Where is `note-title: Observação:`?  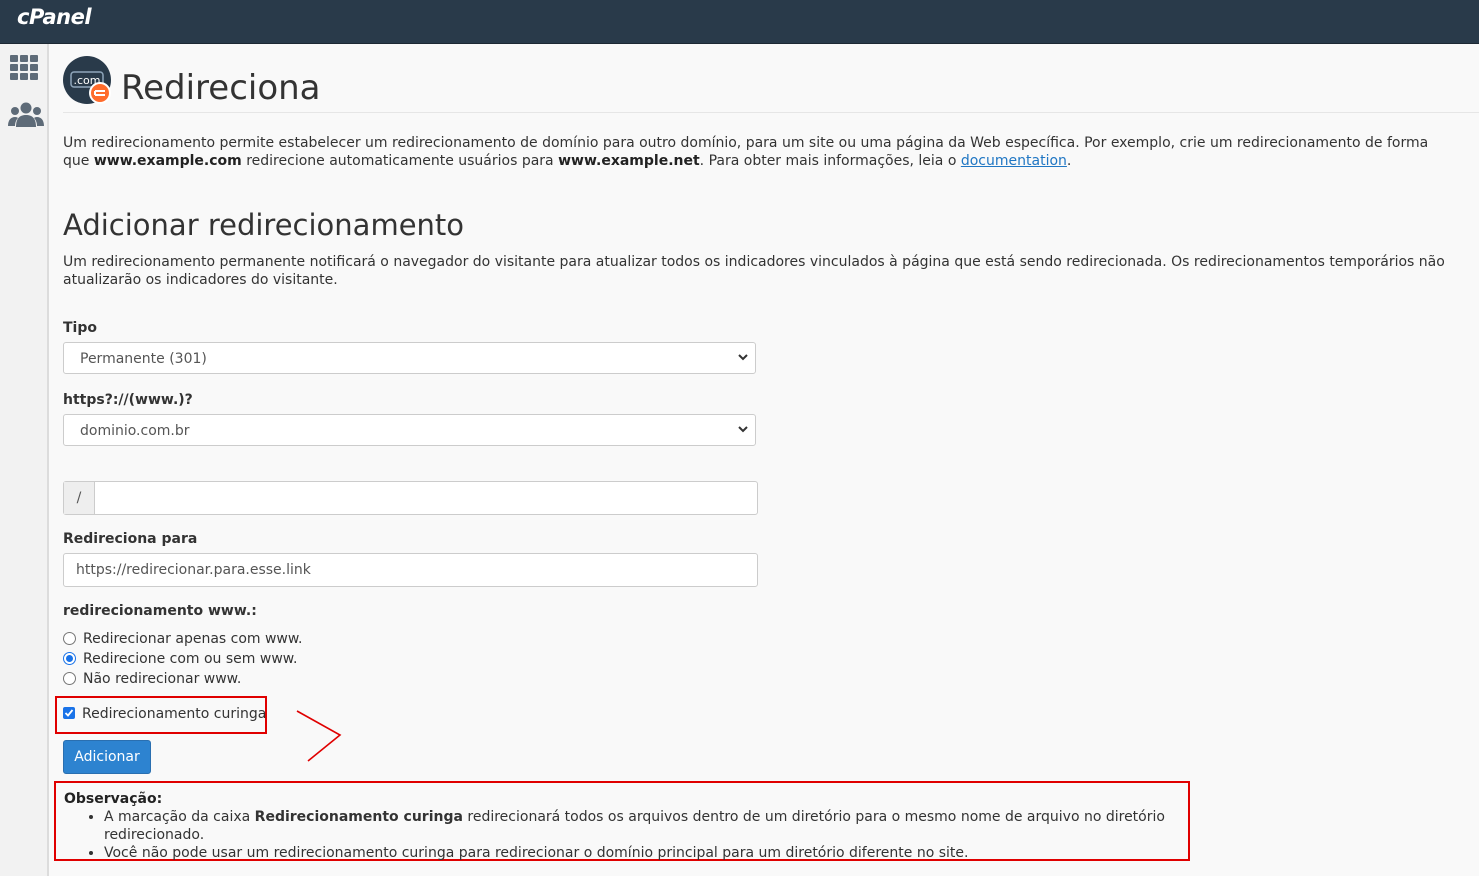
note-title: Observação: is located at coordinates (113, 799).